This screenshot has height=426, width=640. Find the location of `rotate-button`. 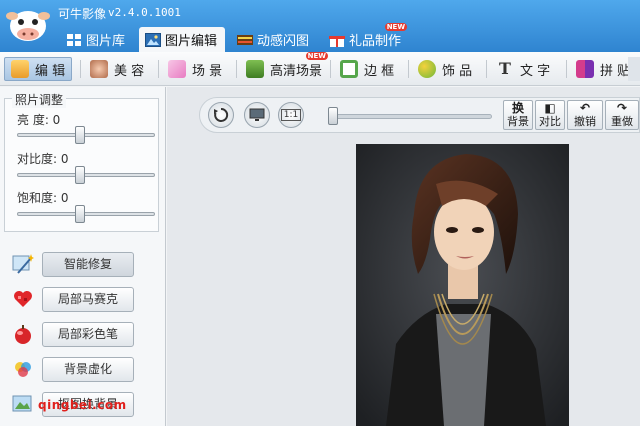

rotate-button is located at coordinates (221, 115).